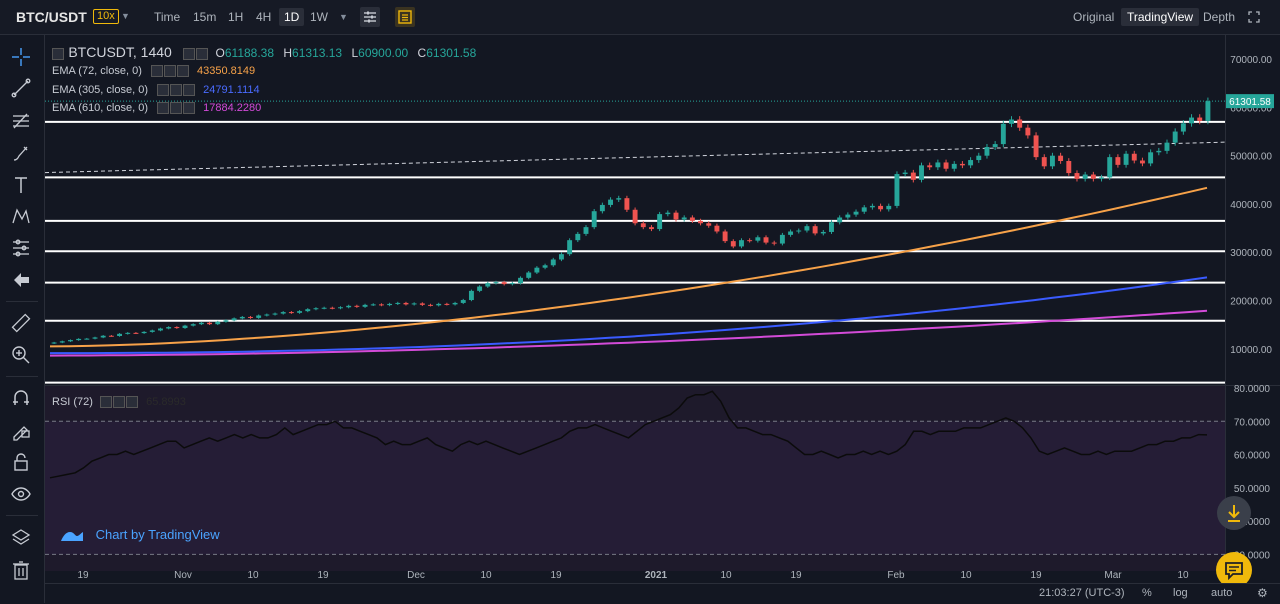  Describe the element at coordinates (1252, 456) in the screenshot. I see `rsi-tick-label: 60.0000` at that location.